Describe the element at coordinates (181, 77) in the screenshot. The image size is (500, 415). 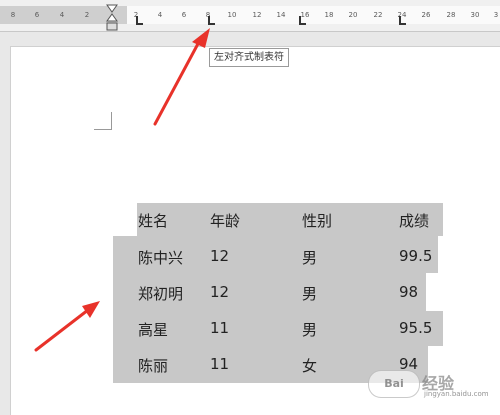
I see `arrow-to-tab-stop-icon` at that location.